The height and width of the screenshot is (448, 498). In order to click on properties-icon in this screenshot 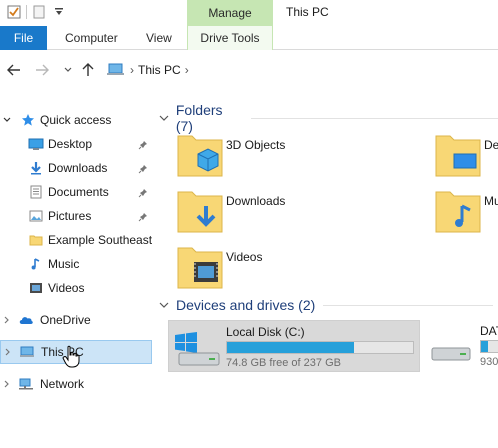, I will do `click(14, 12)`.